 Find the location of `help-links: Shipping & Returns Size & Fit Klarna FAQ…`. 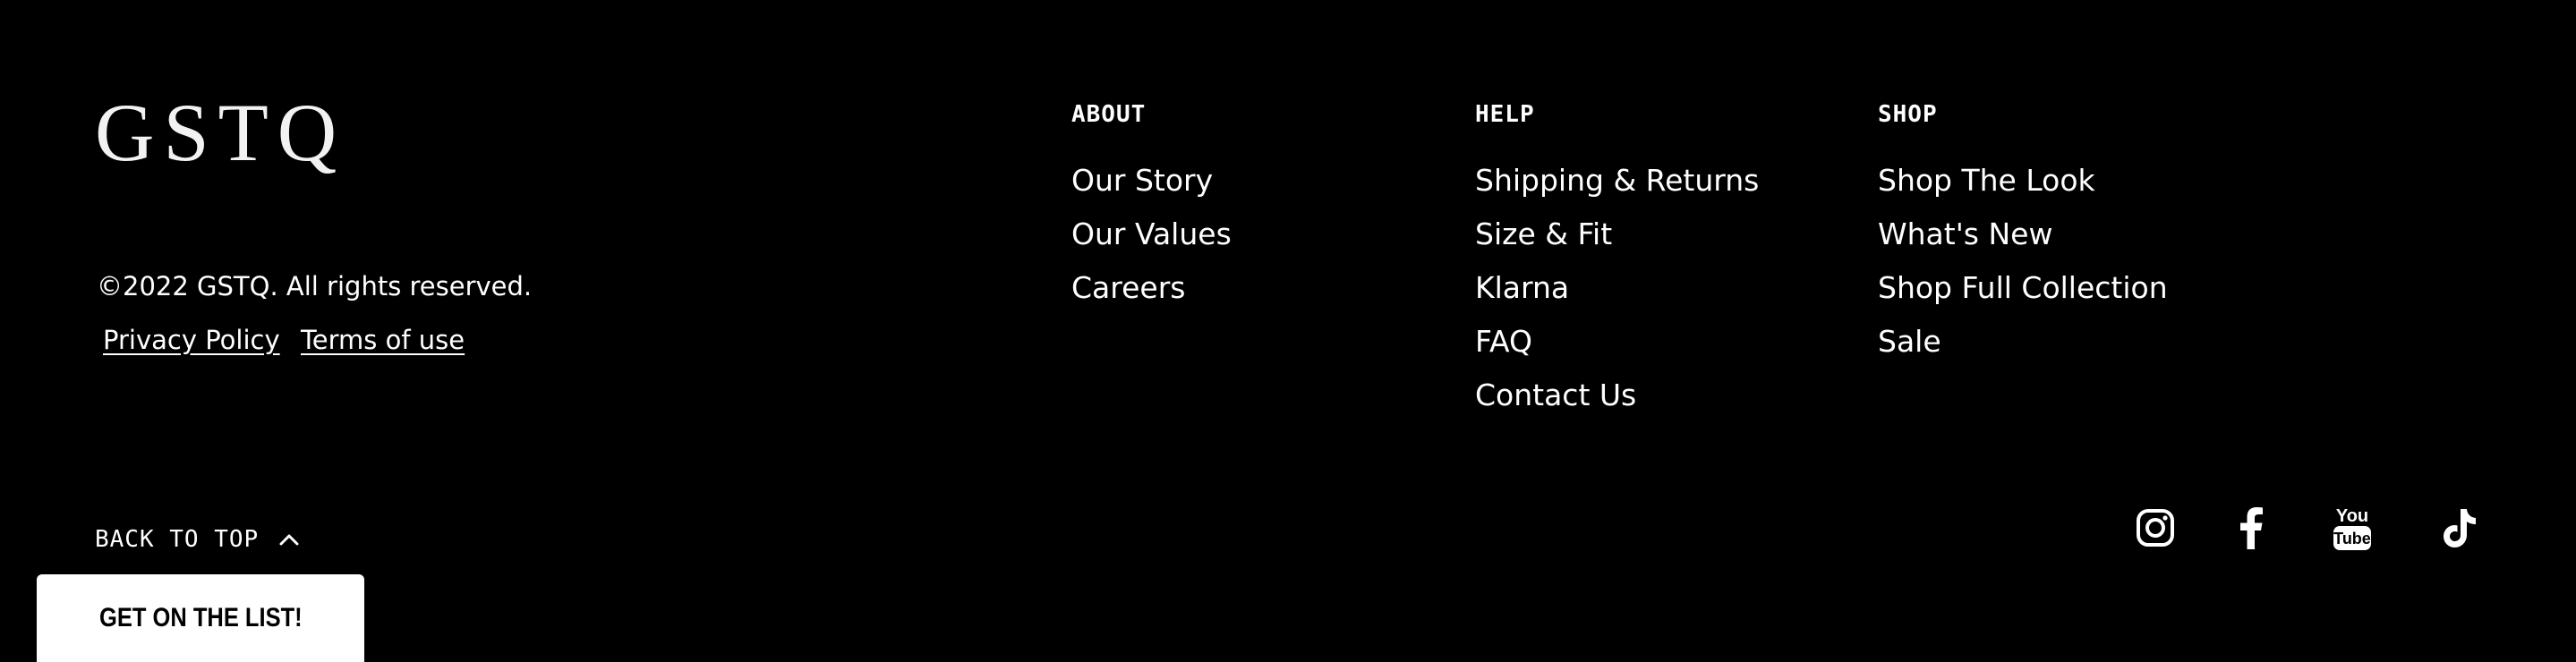

help-links: Shipping & Returns Size & Fit Klarna FAQ… is located at coordinates (1617, 288).